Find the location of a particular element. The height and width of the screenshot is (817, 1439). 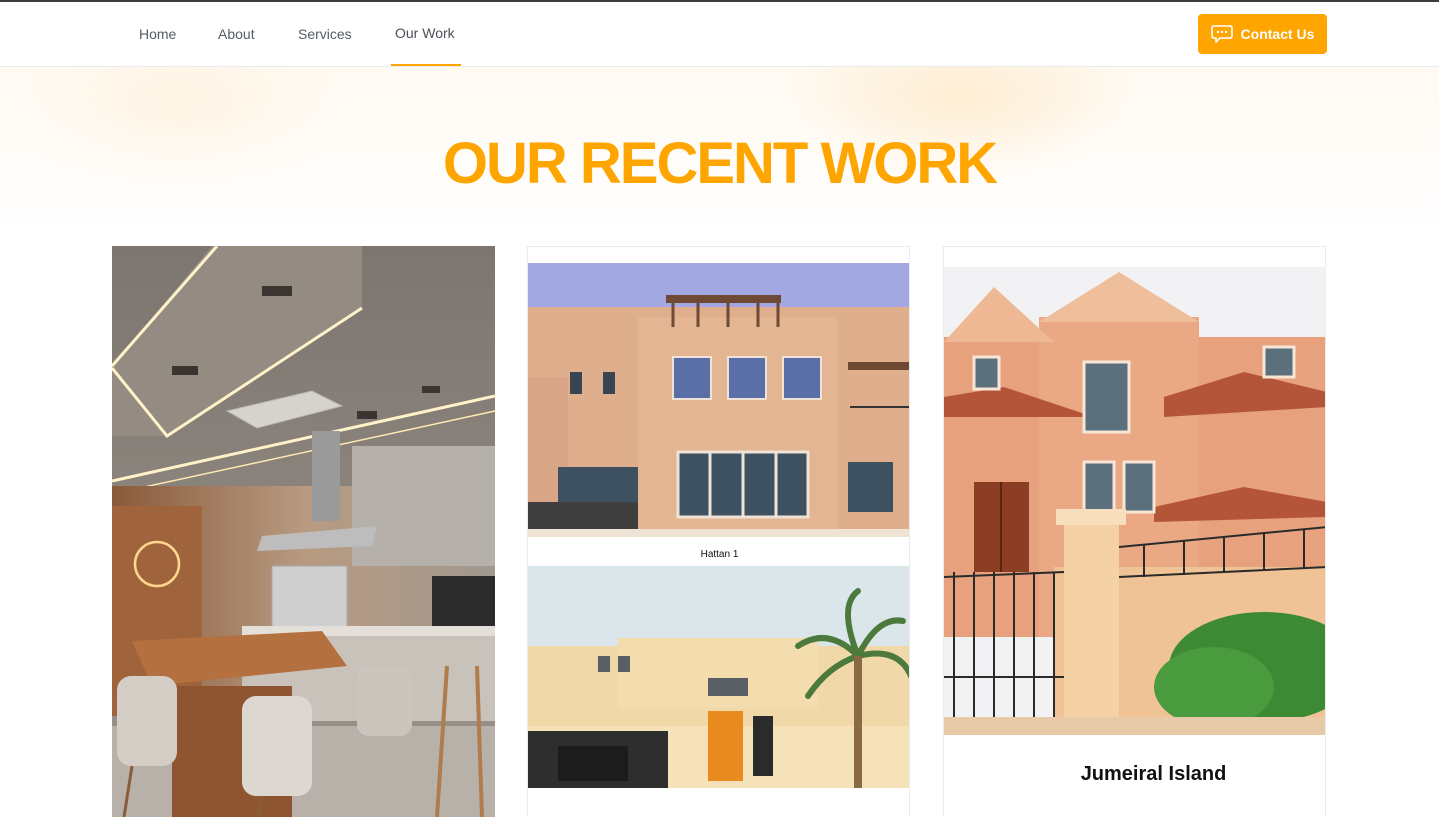

hattan-villa-2-image is located at coordinates (718, 681).